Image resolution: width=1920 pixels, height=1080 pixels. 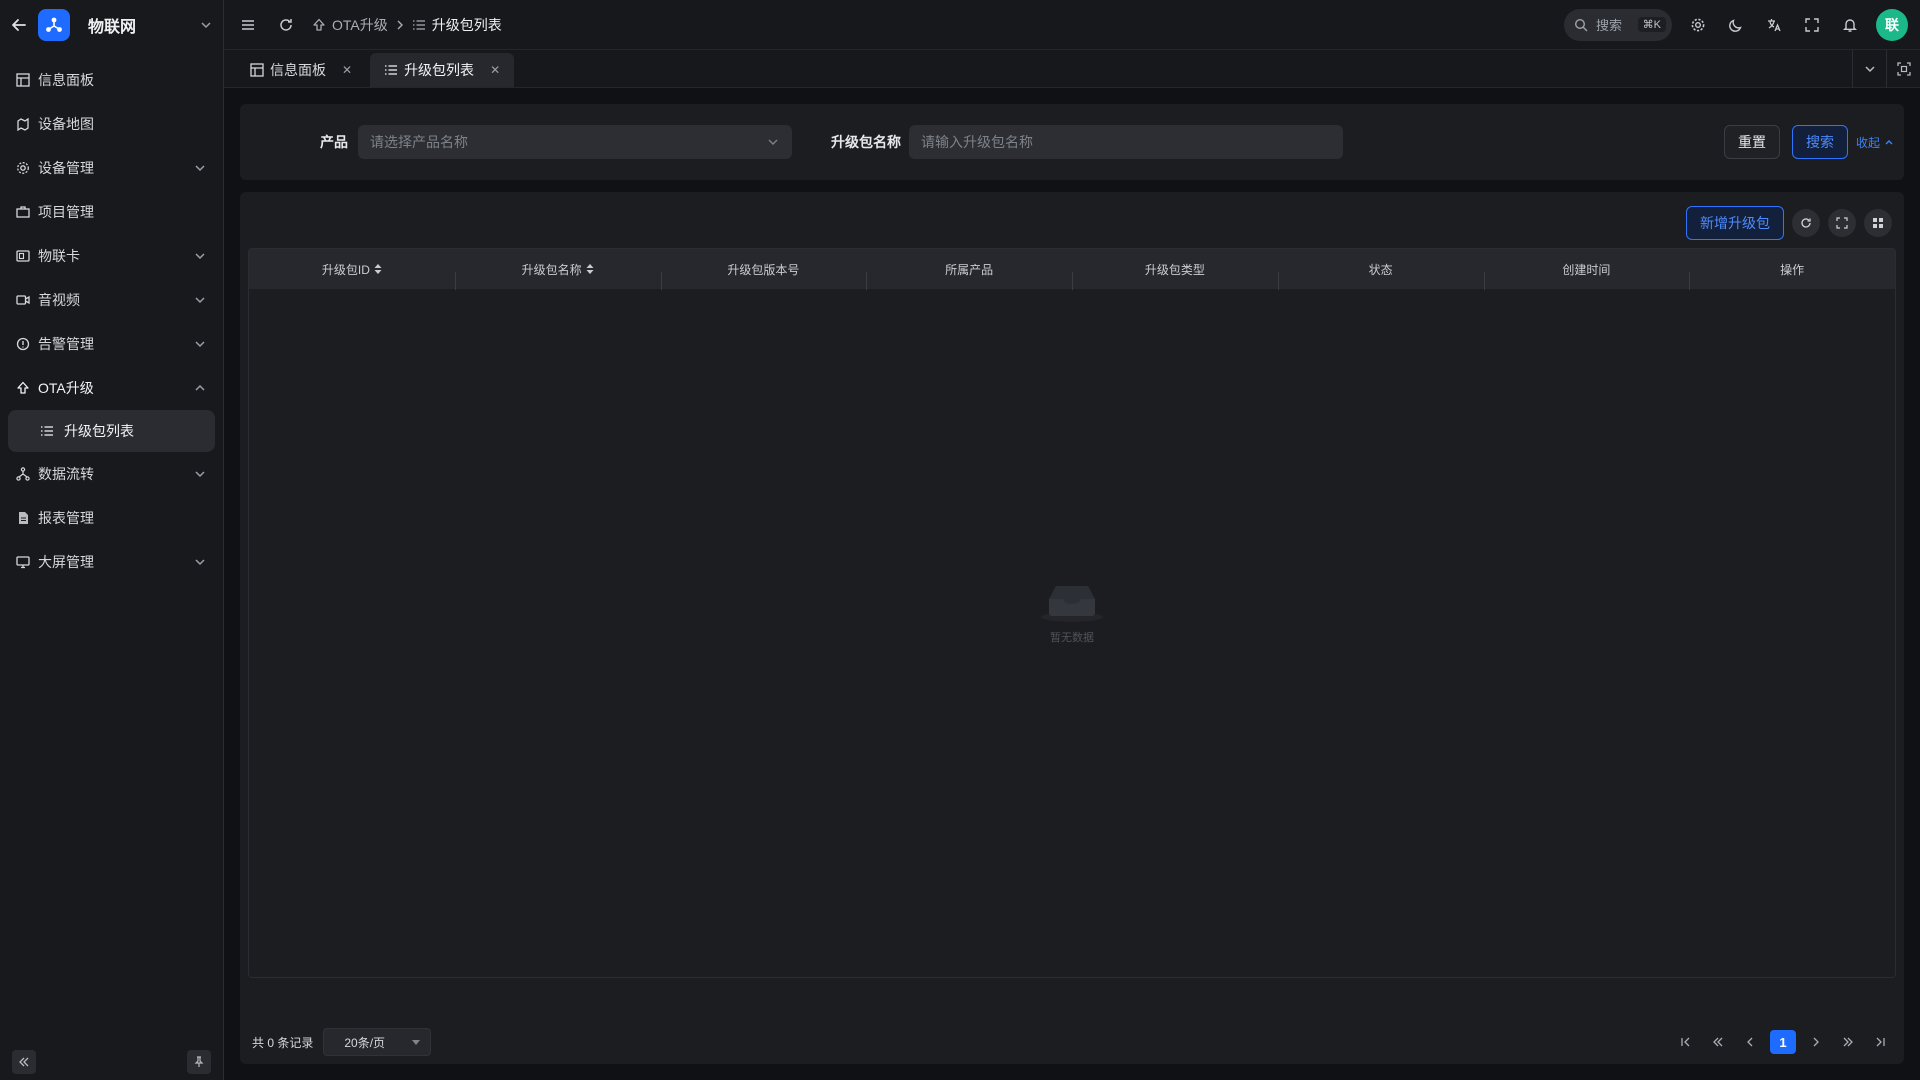 I want to click on sidebar-item-label: 告警管理, so click(x=66, y=344).